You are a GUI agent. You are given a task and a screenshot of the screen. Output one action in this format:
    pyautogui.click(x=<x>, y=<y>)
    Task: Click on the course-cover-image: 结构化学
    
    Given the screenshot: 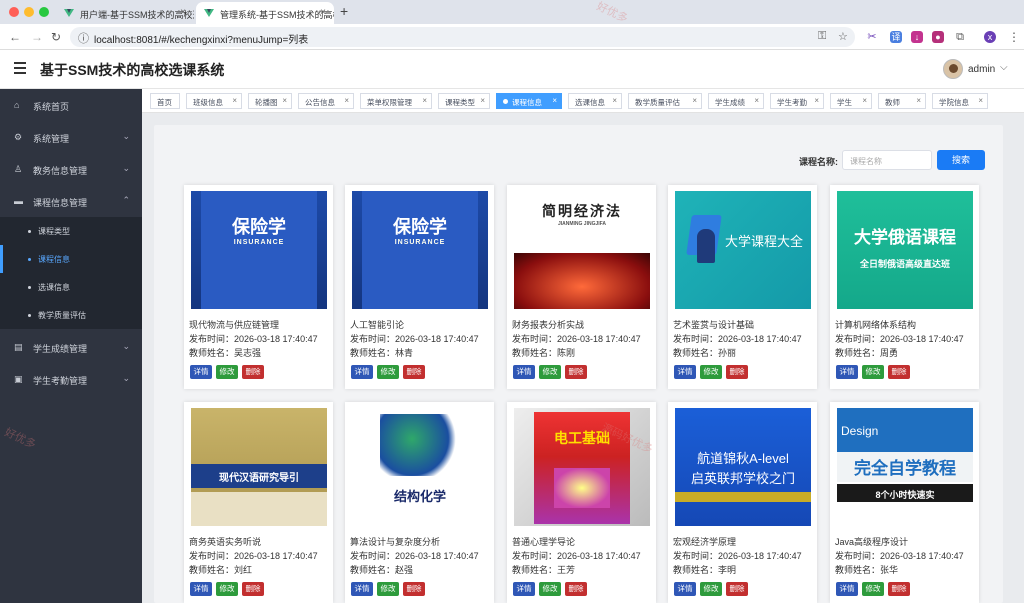 What is the action you would take?
    pyautogui.click(x=420, y=467)
    